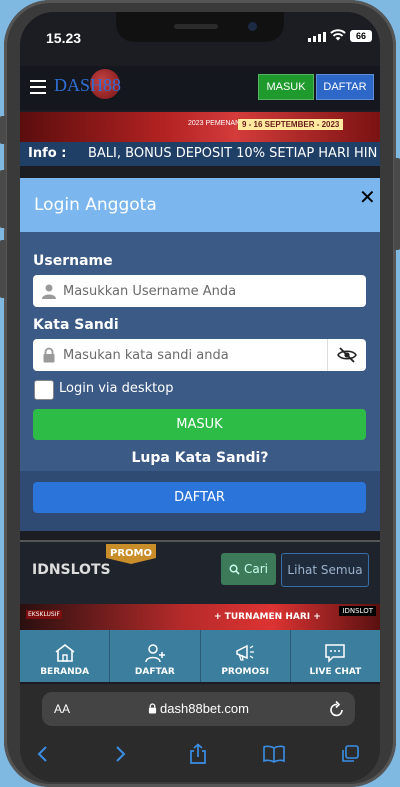  I want to click on see-all-button: Lihat Semua, so click(325, 570).